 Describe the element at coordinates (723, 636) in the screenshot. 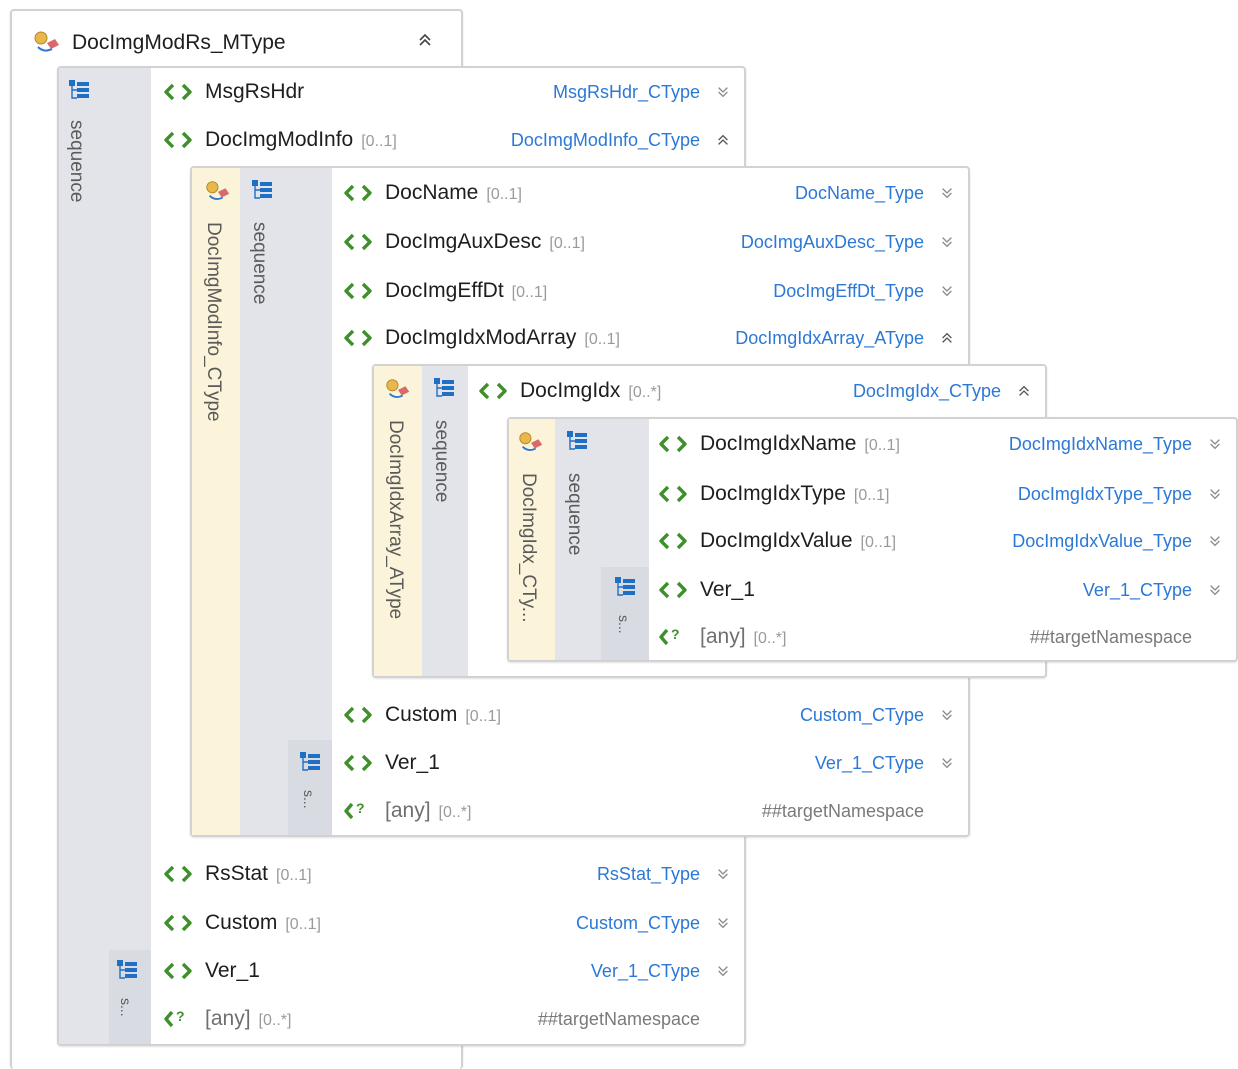

I see `element-name-text: [any]` at that location.